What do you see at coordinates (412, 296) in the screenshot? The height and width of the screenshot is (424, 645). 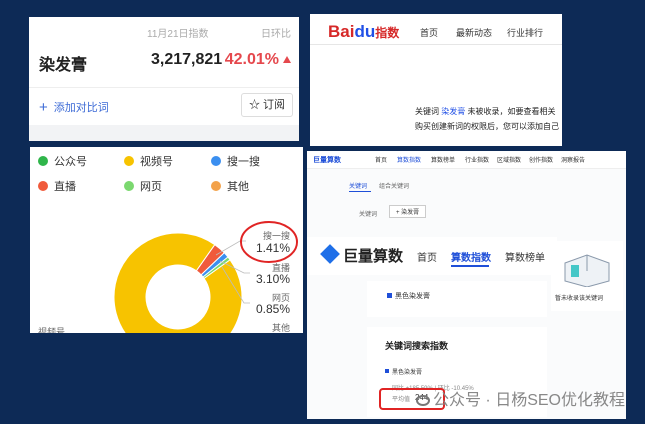 I see `chip-label: 黑色染发膏` at bounding box center [412, 296].